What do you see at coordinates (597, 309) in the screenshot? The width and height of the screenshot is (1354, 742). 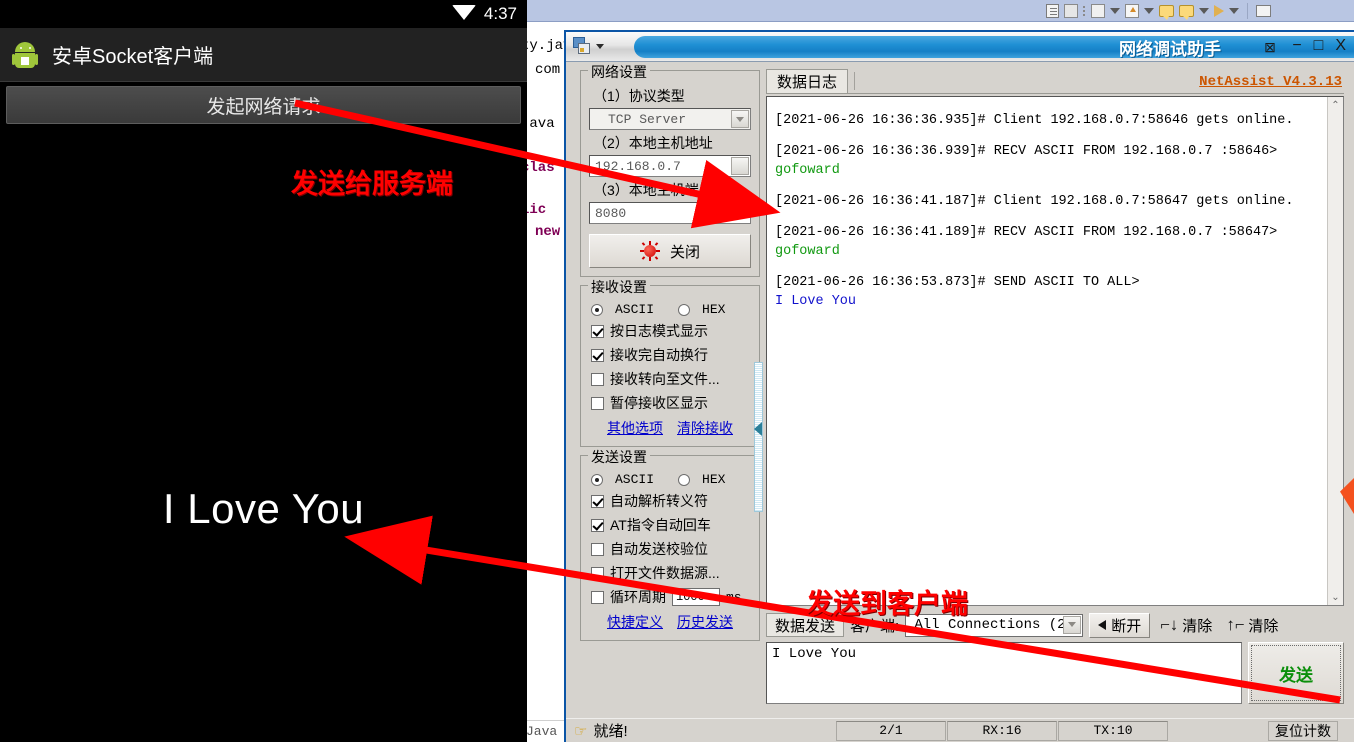 I see `receive-ascii-radio` at bounding box center [597, 309].